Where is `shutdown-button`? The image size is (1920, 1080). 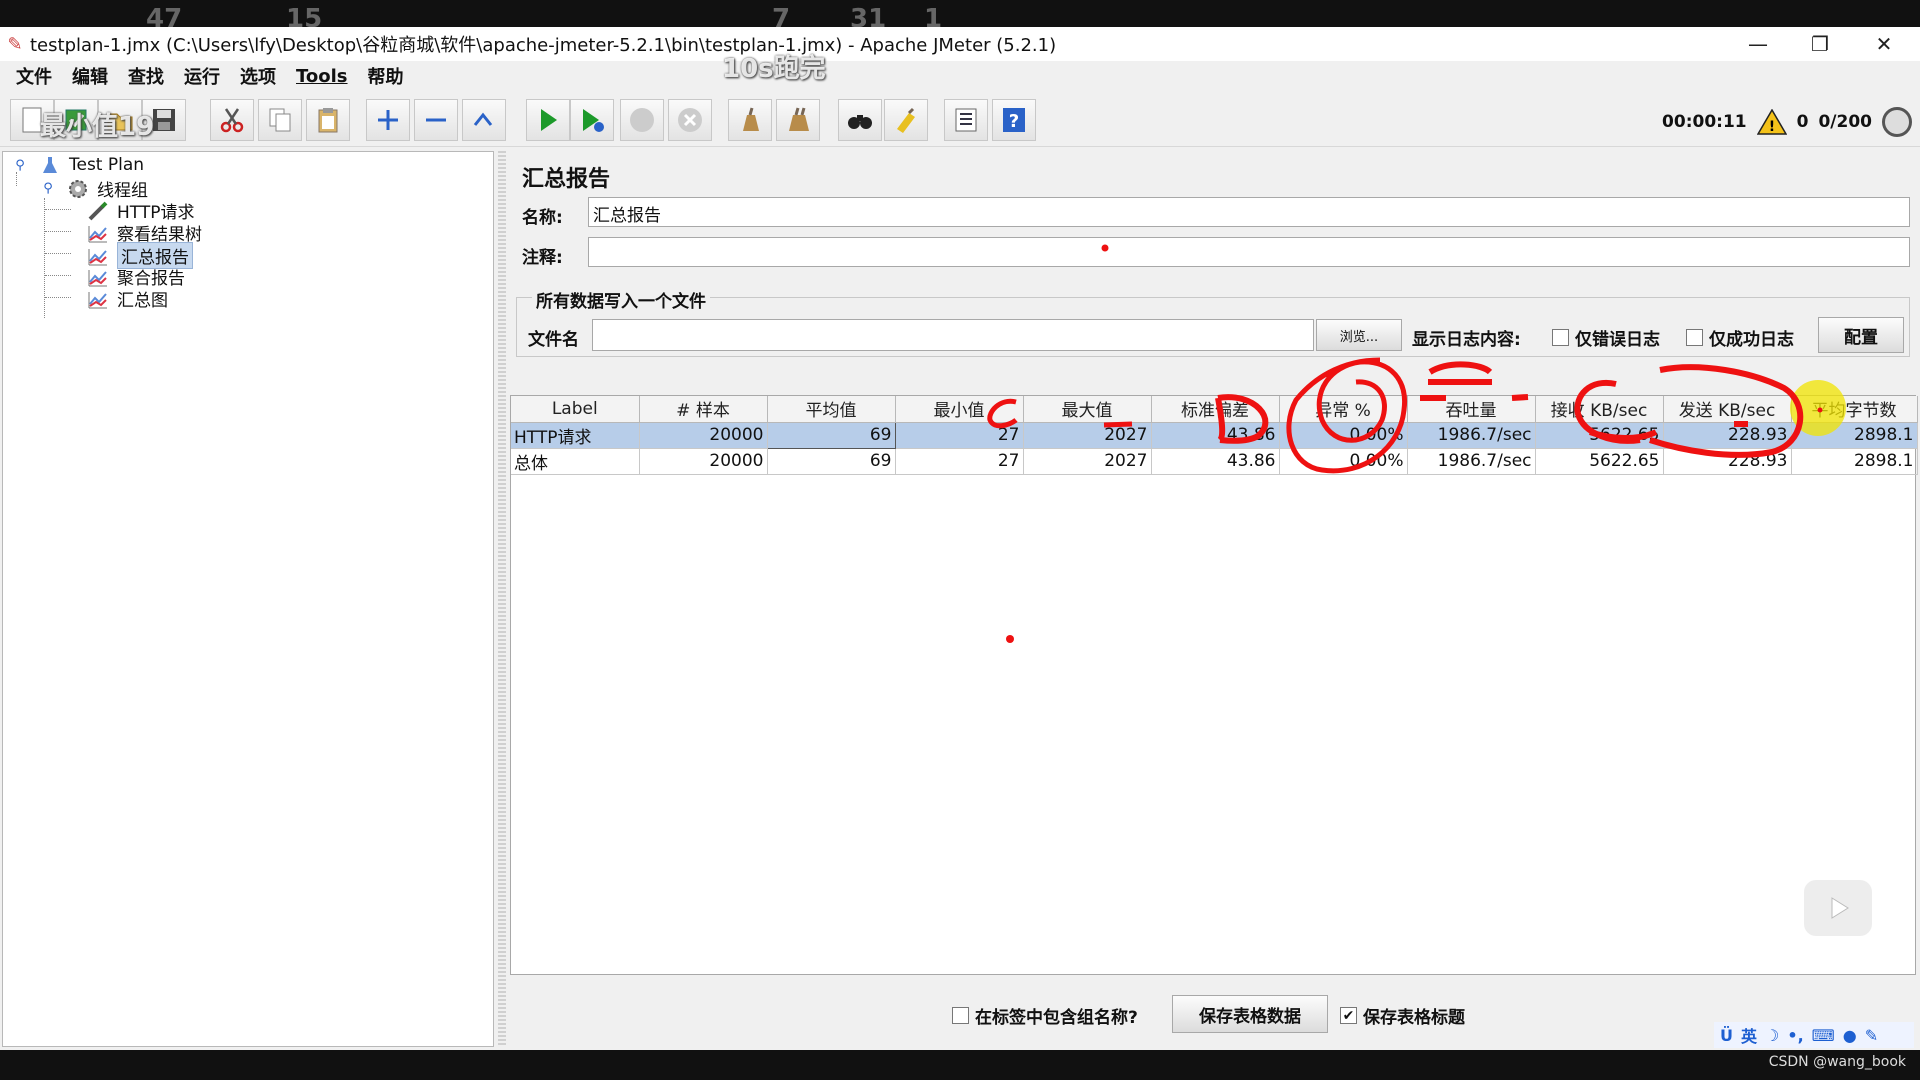 shutdown-button is located at coordinates (690, 120).